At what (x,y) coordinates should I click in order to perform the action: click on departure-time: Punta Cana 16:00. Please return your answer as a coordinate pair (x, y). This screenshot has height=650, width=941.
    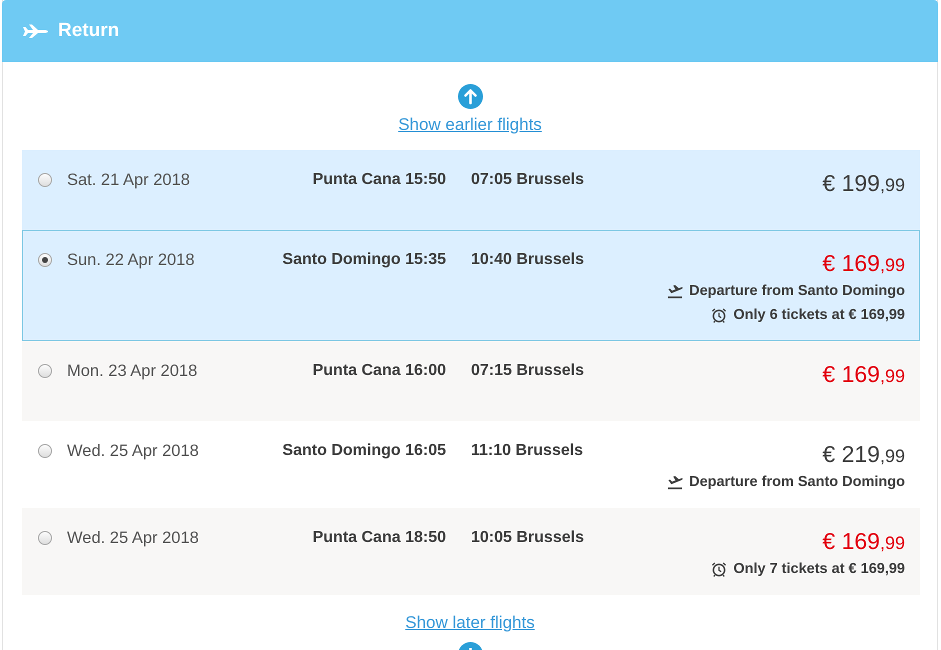
    Looking at the image, I should click on (379, 371).